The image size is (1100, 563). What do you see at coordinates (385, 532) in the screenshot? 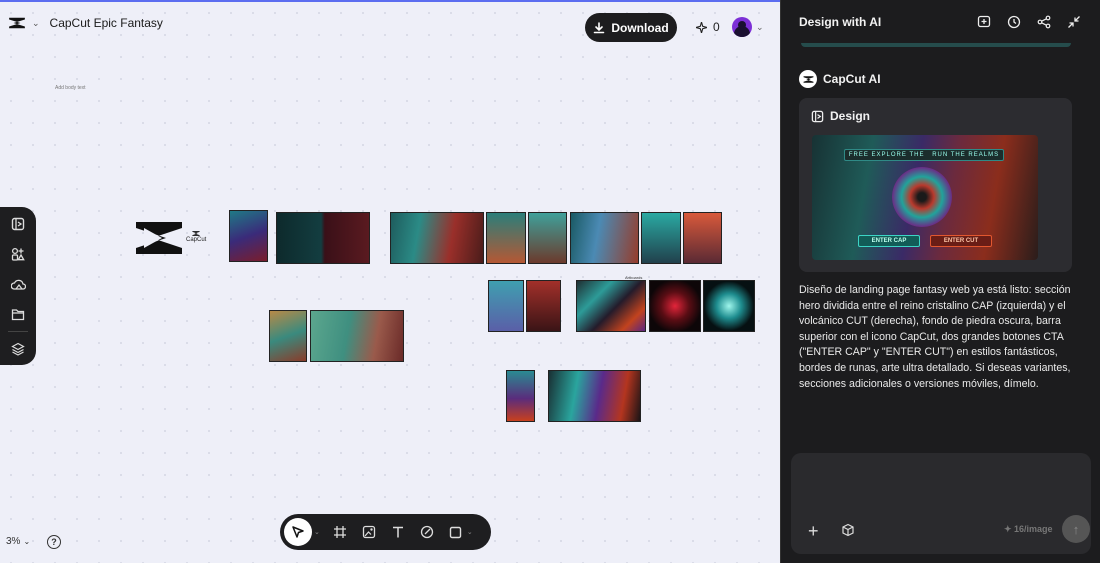
I see `bottom-toolbar: ⌄ ⌄` at bounding box center [385, 532].